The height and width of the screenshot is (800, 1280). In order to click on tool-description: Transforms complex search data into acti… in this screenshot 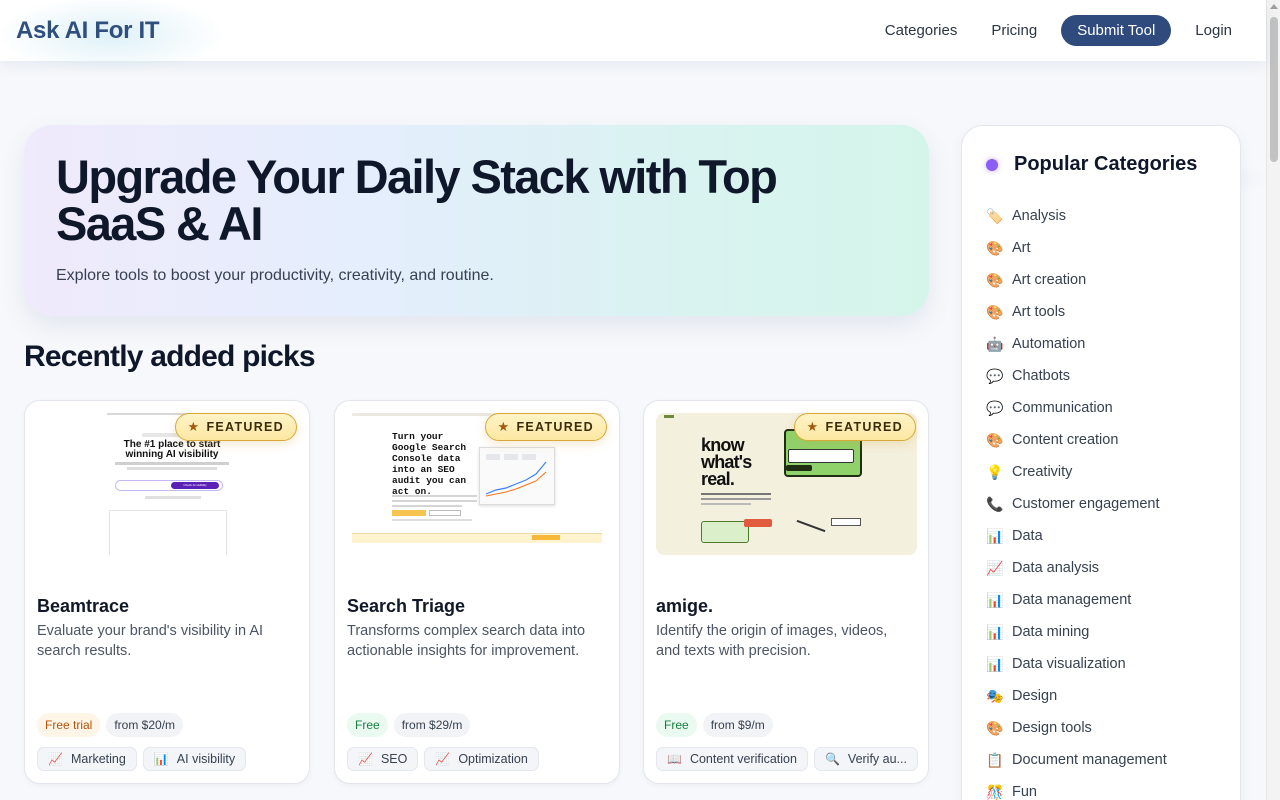, I will do `click(466, 641)`.